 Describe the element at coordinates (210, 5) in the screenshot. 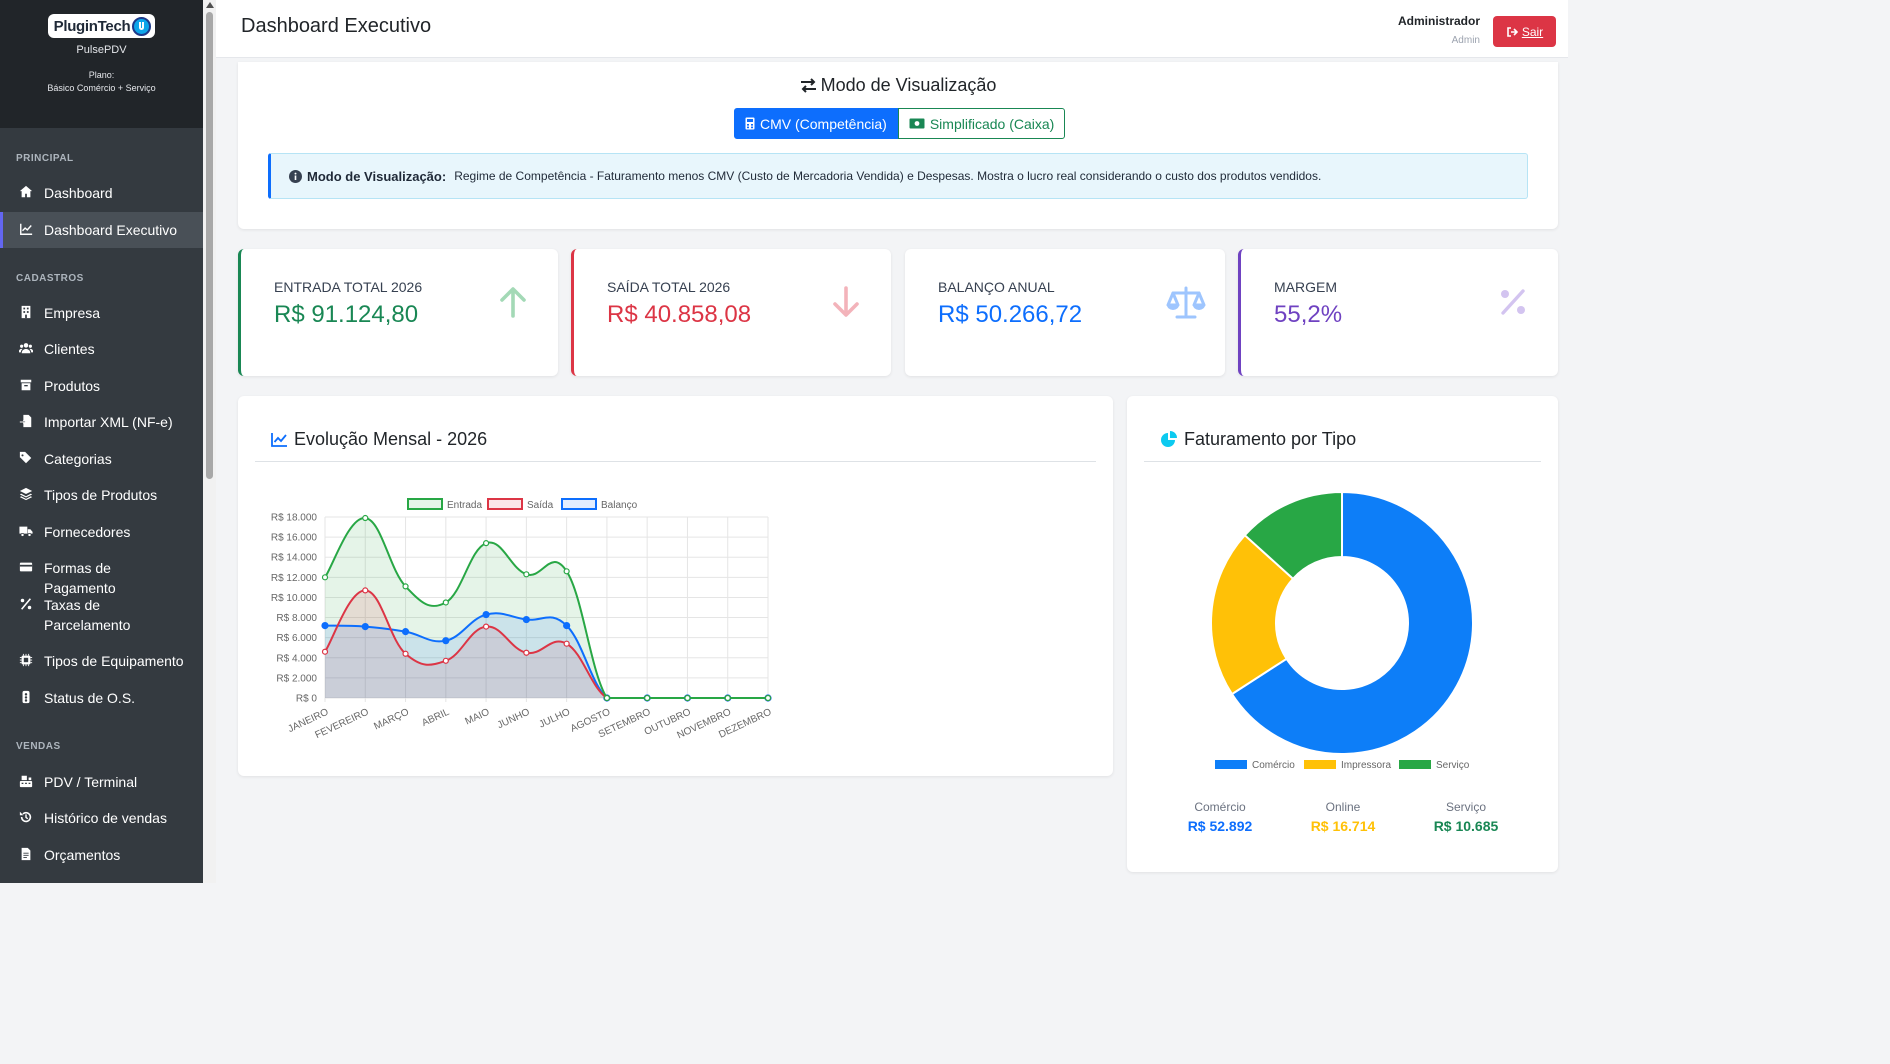

I see `scroll-up-arrow-icon` at that location.